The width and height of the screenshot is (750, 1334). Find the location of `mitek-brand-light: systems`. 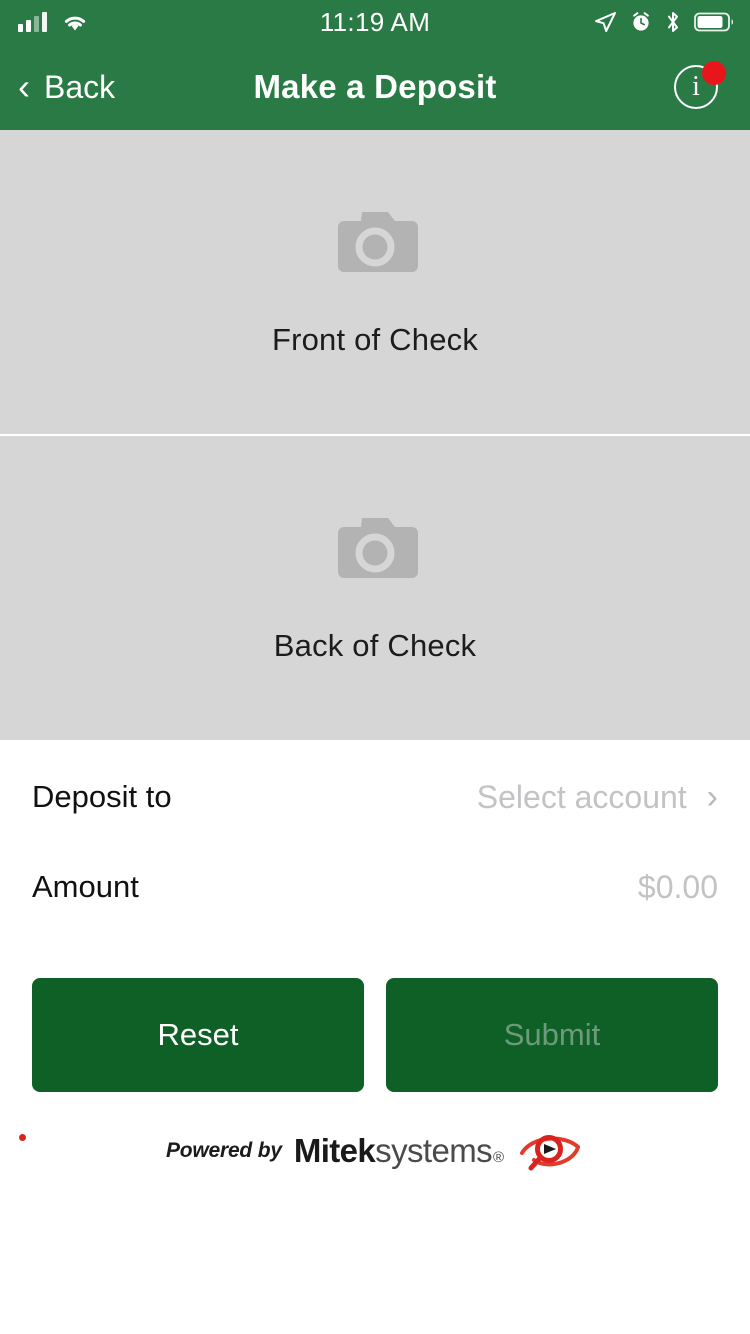

mitek-brand-light: systems is located at coordinates (433, 1150).